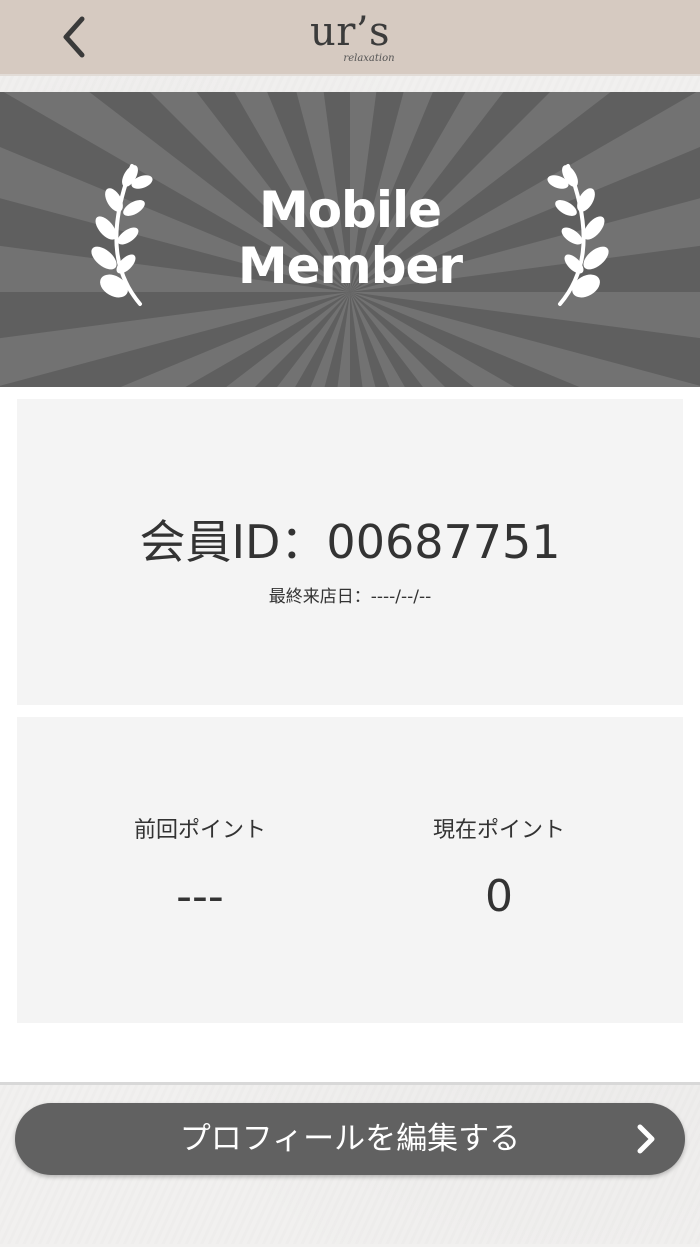 The image size is (700, 1247). I want to click on logo-text: ur’s, so click(350, 32).